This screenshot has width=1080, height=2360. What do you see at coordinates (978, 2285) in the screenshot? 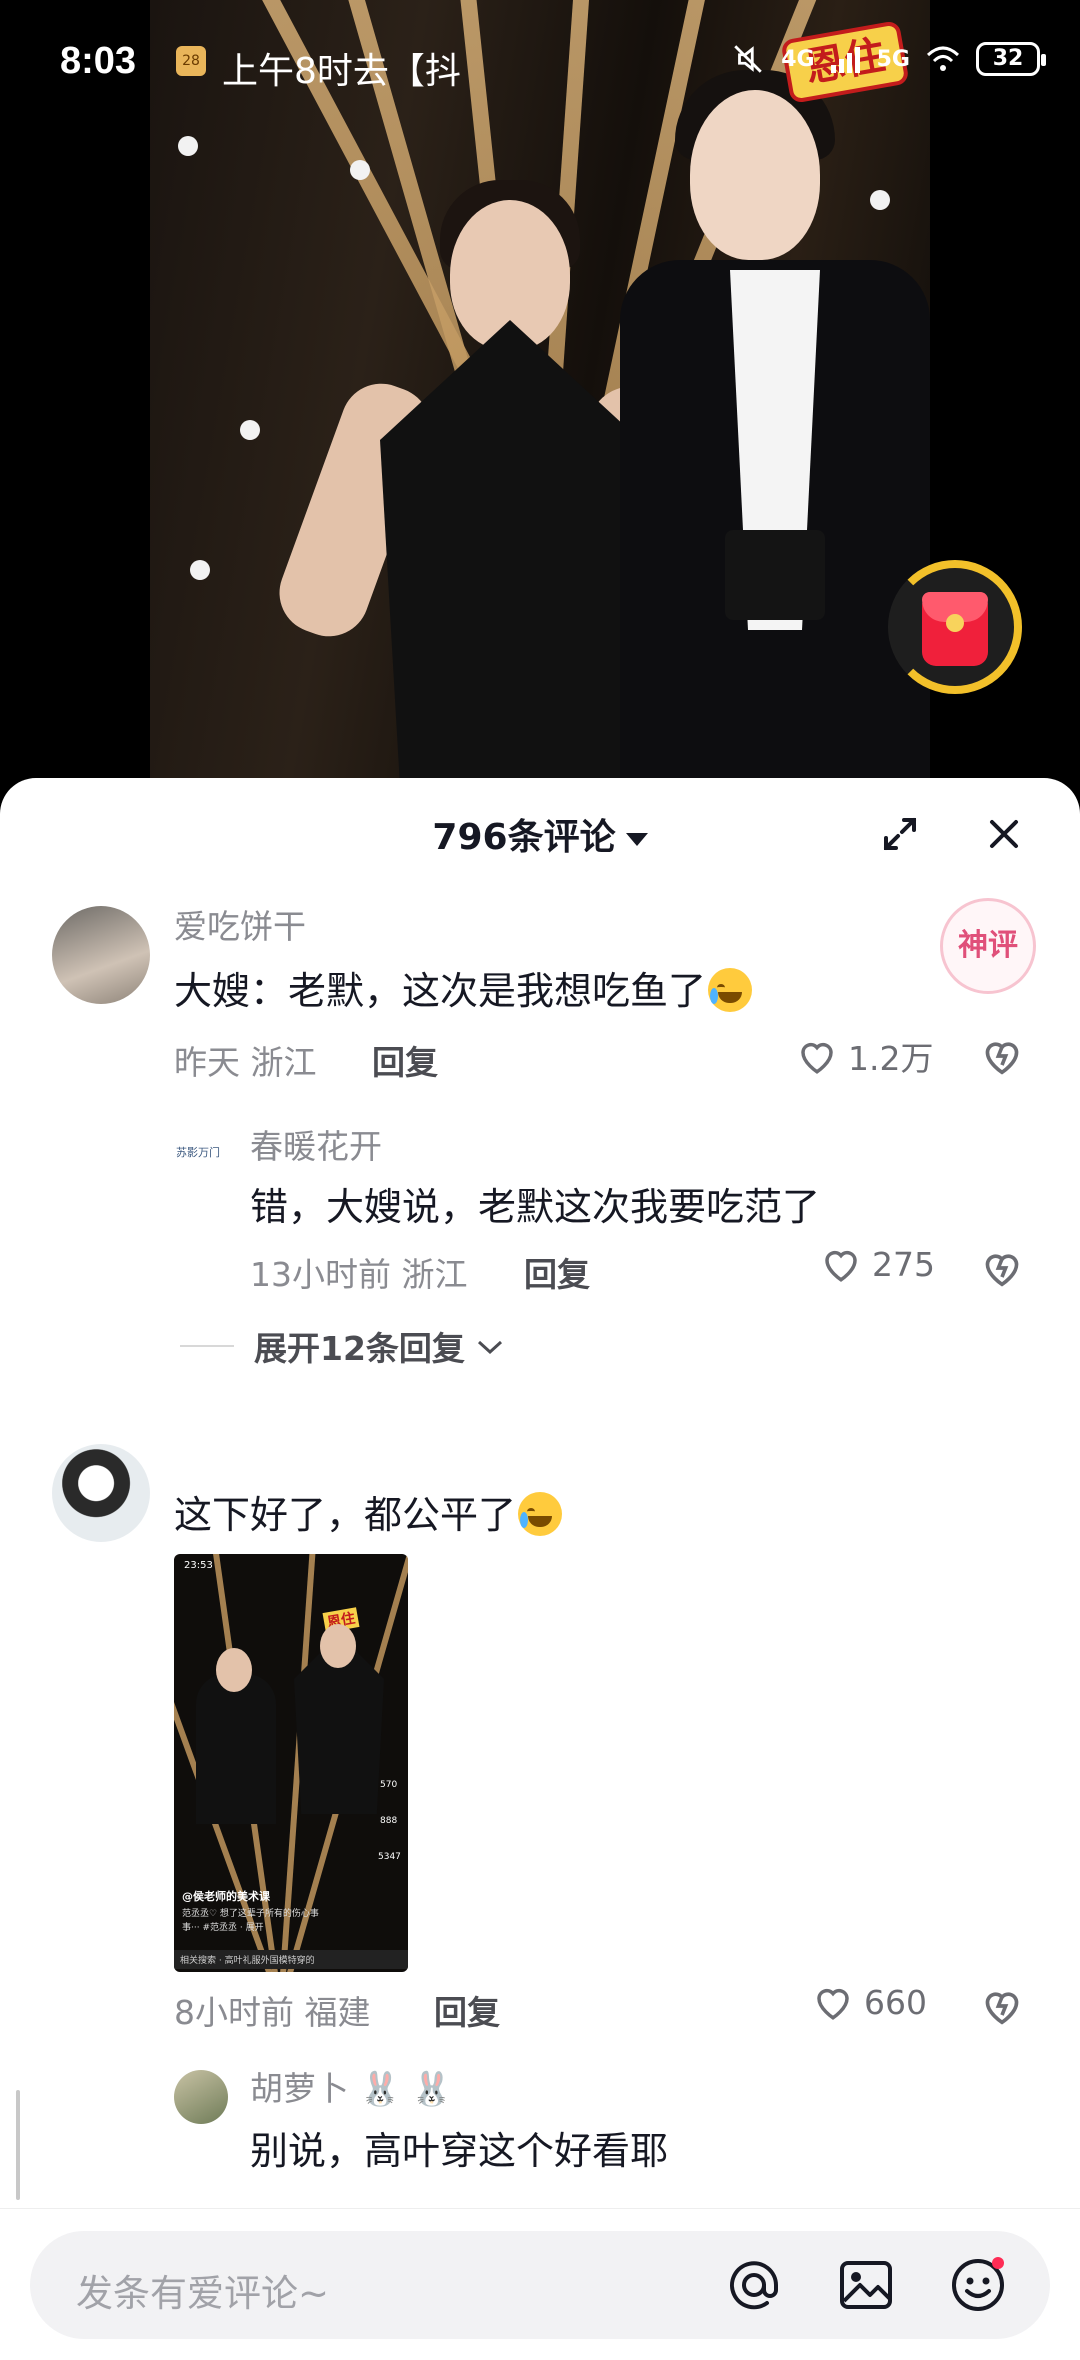
I see `emoji-icon` at bounding box center [978, 2285].